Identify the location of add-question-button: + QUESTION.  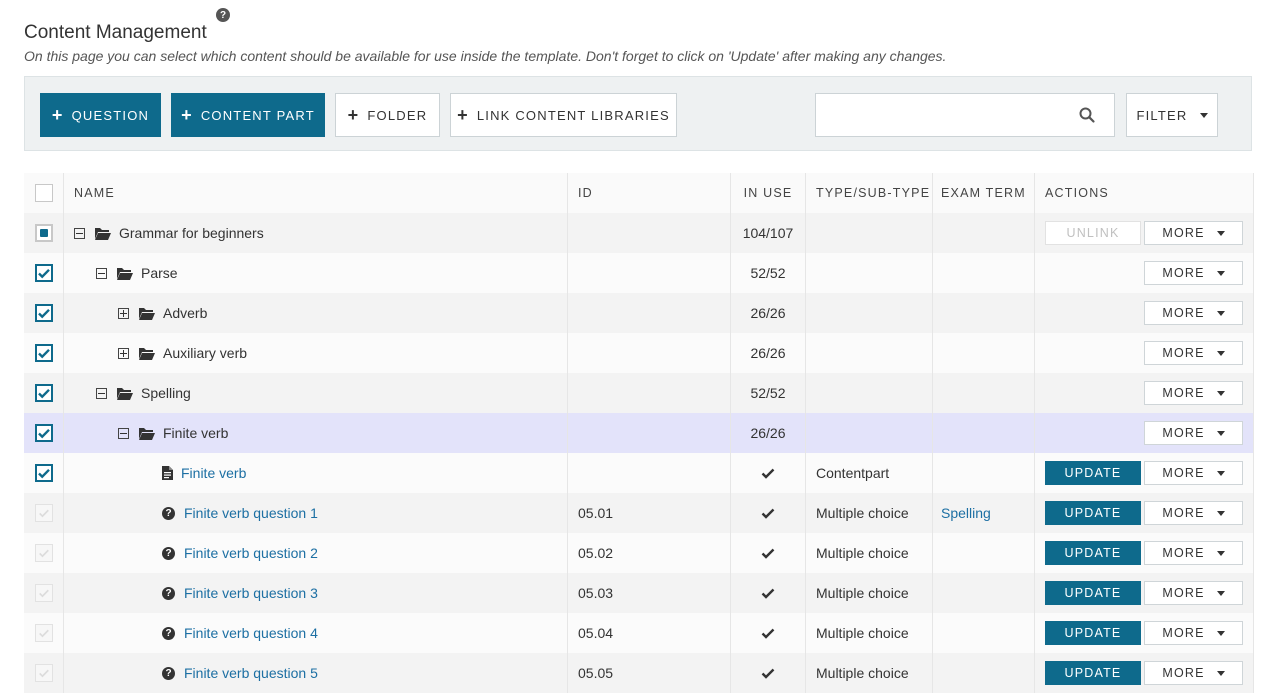
(100, 115).